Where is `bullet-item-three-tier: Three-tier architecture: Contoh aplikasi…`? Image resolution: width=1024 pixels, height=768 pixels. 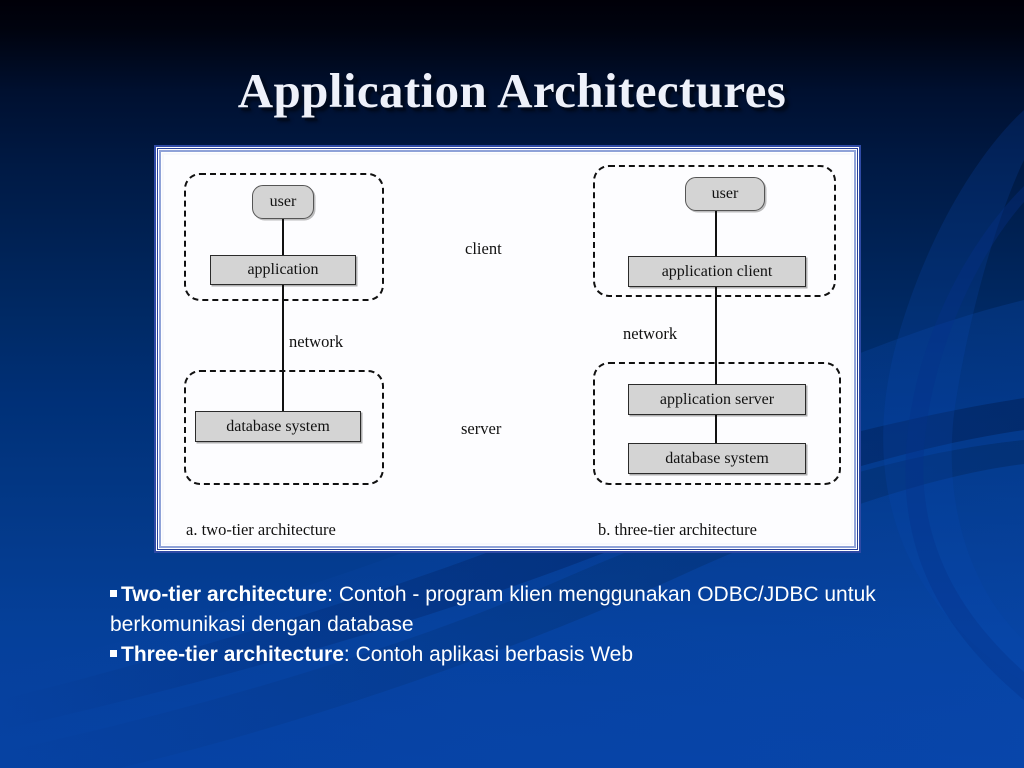 bullet-item-three-tier: Three-tier architecture: Contoh aplikasi… is located at coordinates (530, 655).